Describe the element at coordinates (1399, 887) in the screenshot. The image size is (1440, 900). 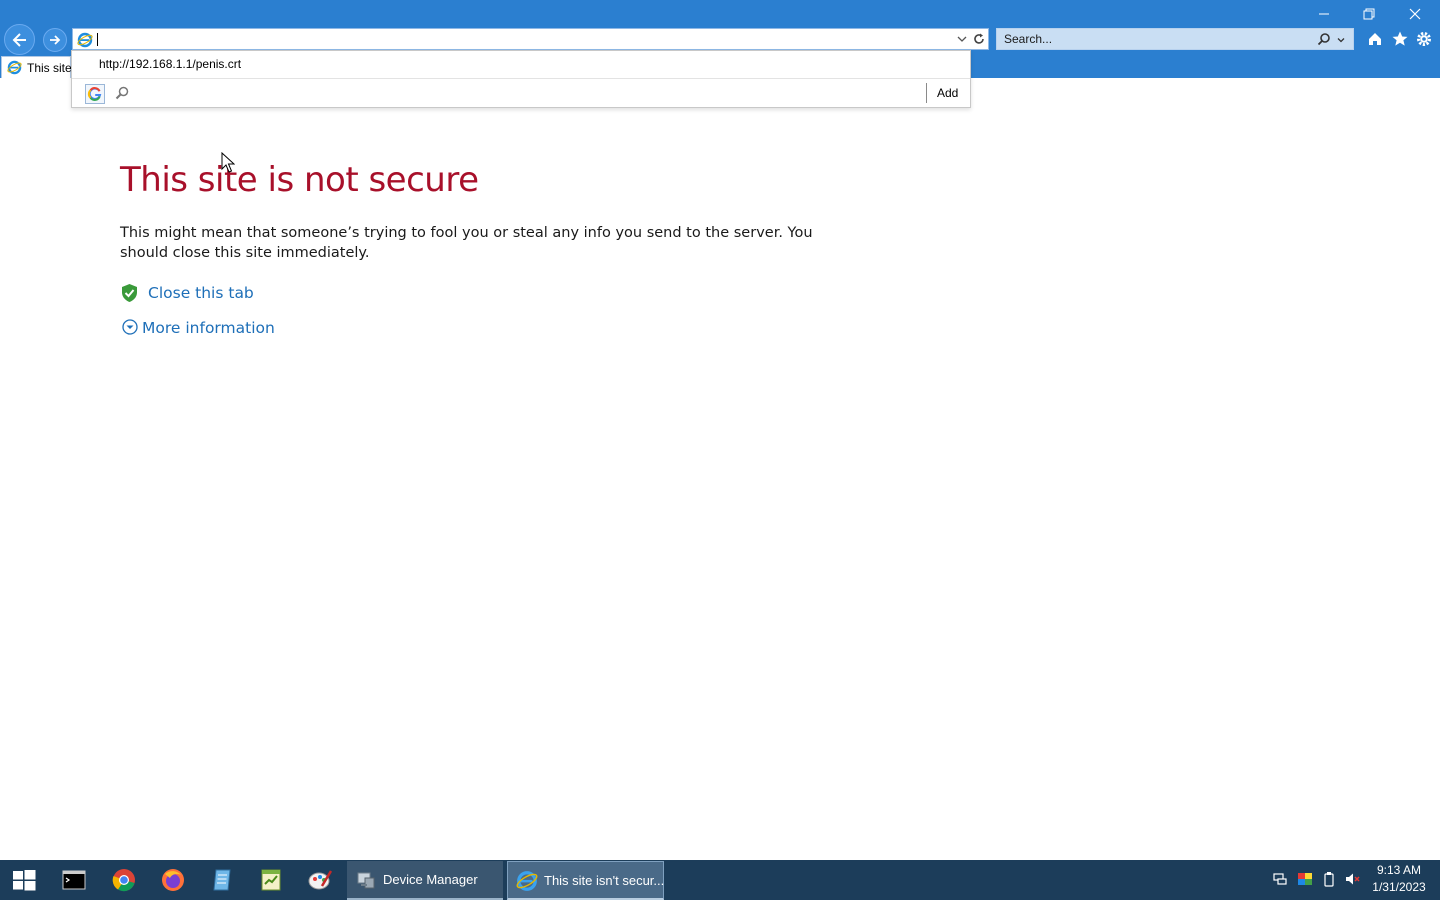
I see `clock-date: 1/31/2023` at that location.